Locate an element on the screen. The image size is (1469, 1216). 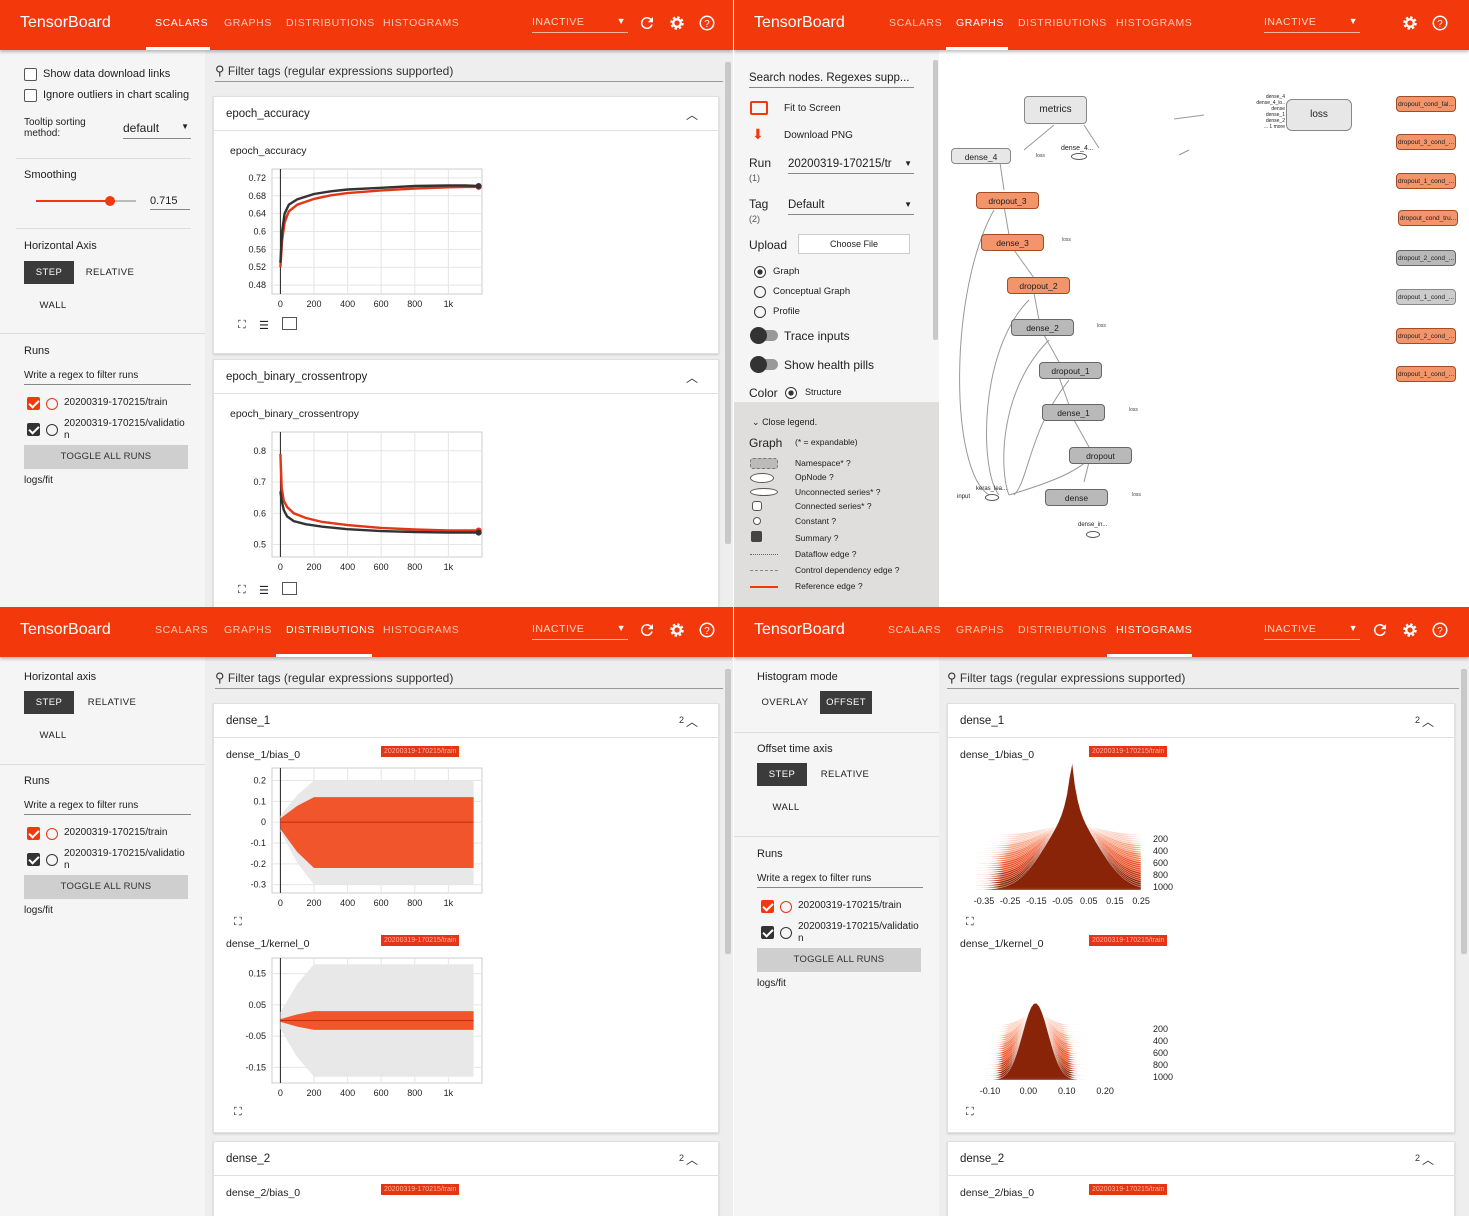
show-download-checkbox is located at coordinates (30, 74).